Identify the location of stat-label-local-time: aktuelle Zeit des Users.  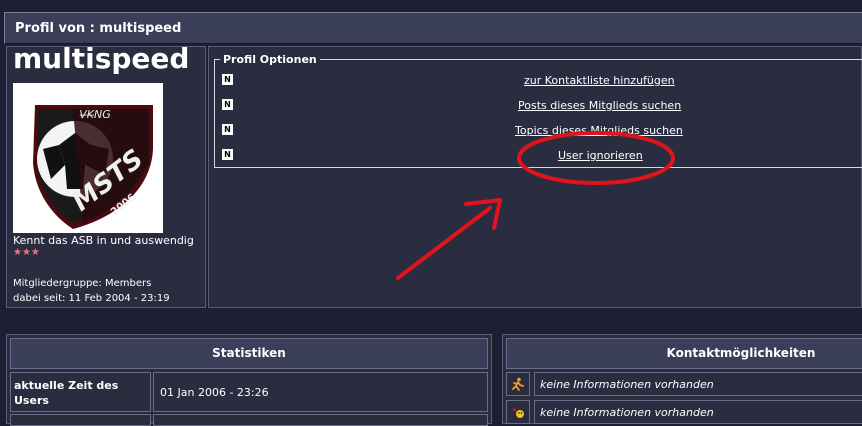
(66, 393).